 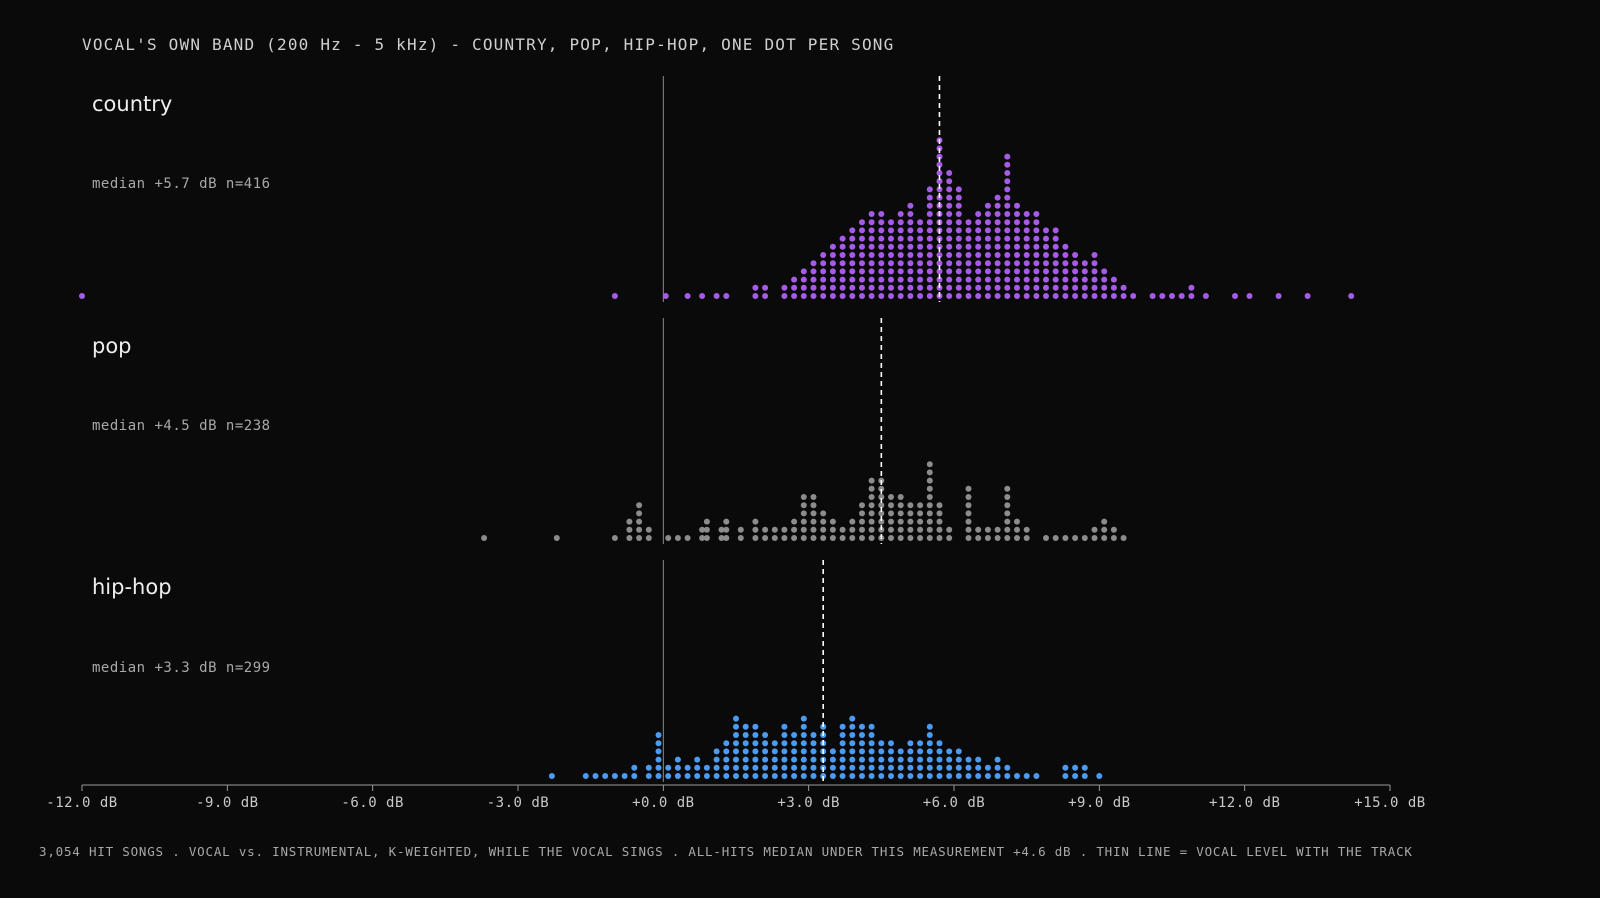 What do you see at coordinates (825, 747) in the screenshot?
I see `dots-hip-hop` at bounding box center [825, 747].